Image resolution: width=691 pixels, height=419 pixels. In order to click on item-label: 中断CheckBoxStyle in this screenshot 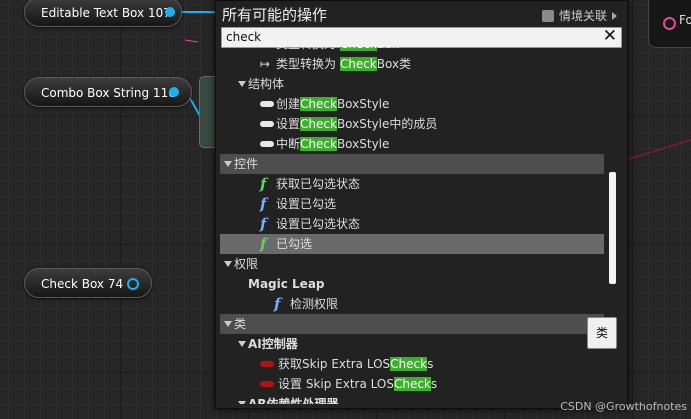, I will do `click(333, 144)`.